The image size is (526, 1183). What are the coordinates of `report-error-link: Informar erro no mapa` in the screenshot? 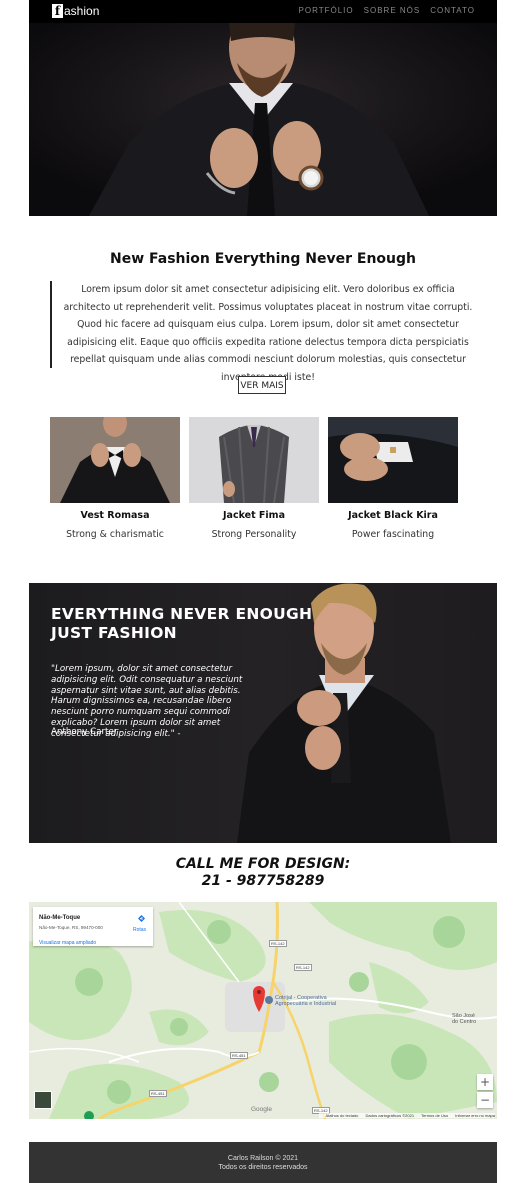 It's located at (475, 1115).